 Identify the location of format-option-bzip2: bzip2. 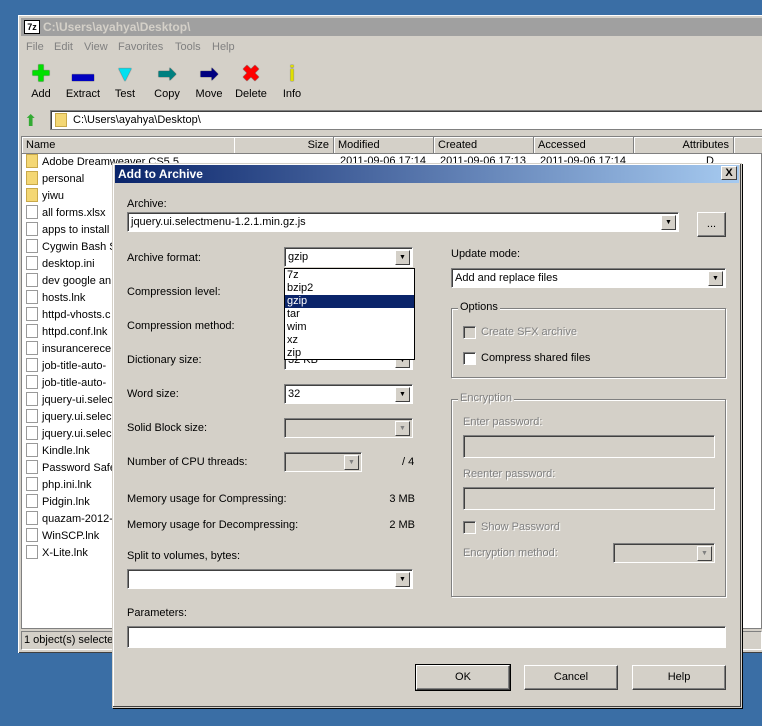
(349, 288).